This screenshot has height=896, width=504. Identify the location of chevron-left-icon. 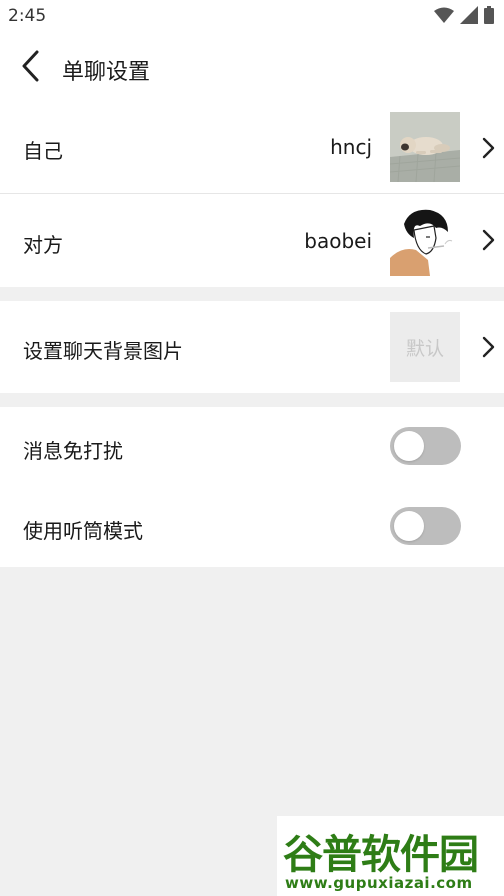
(30, 68).